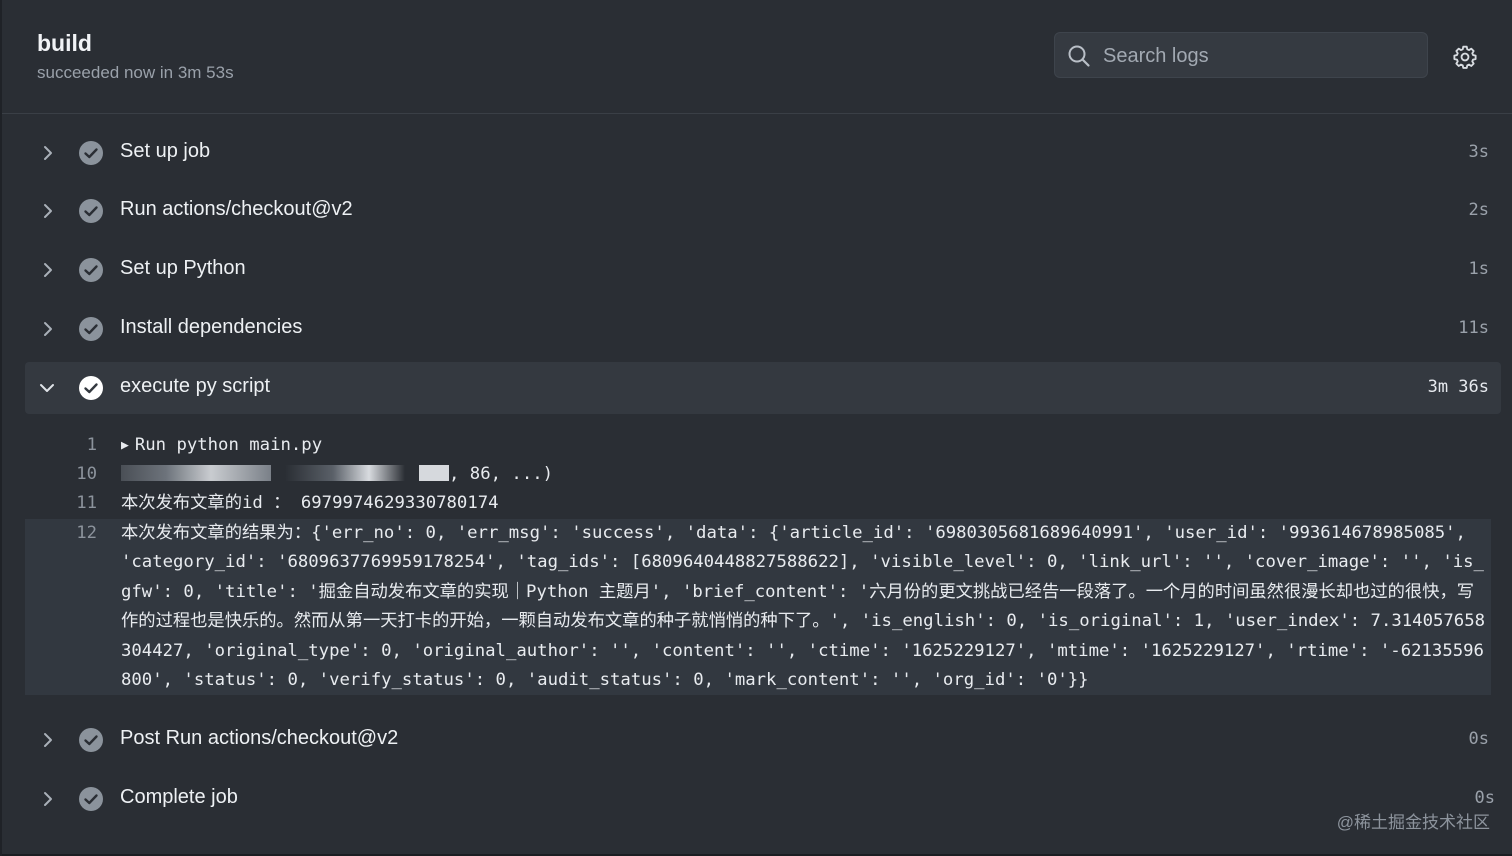 This screenshot has width=1512, height=856. What do you see at coordinates (763, 270) in the screenshot?
I see `step-set-up-python: Set up Python 1s` at bounding box center [763, 270].